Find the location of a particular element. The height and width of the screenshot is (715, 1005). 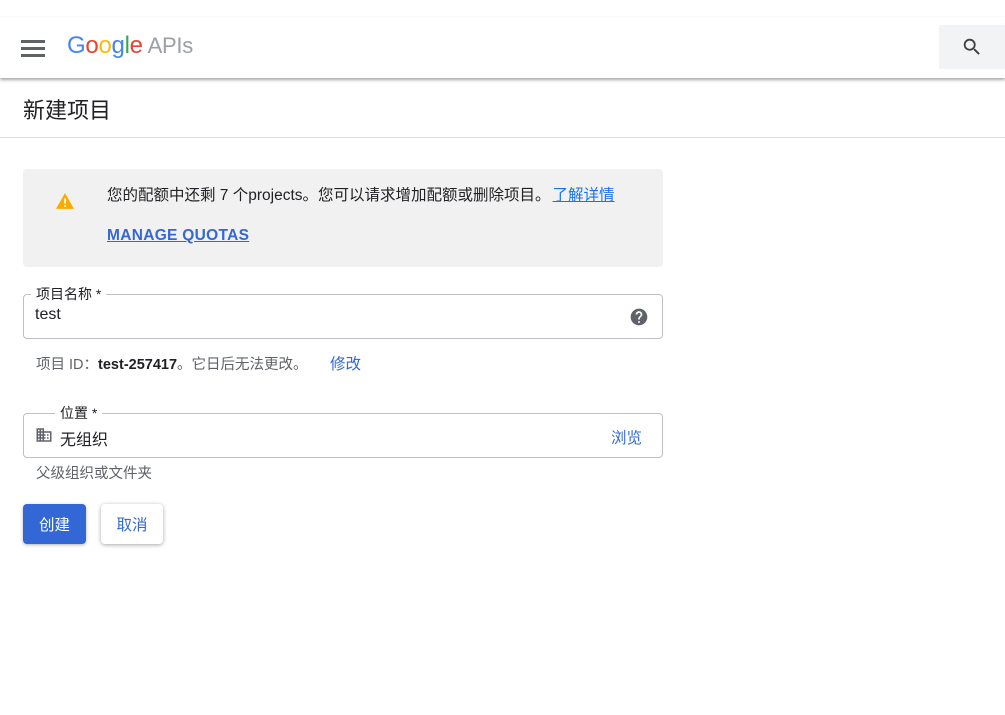

cancel-button: 取消 is located at coordinates (132, 524).